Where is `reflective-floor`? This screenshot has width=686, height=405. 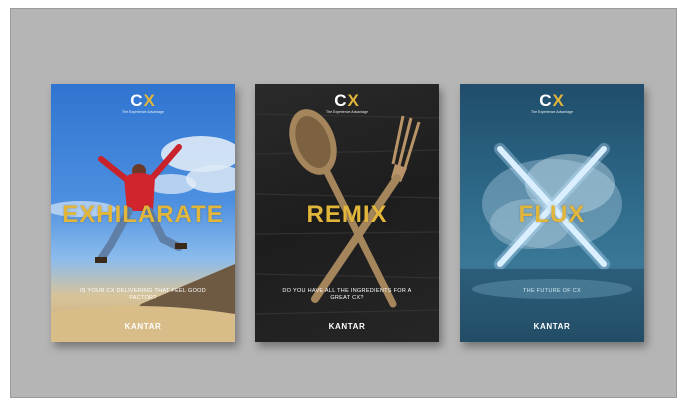
reflective-floor is located at coordinates (552, 305).